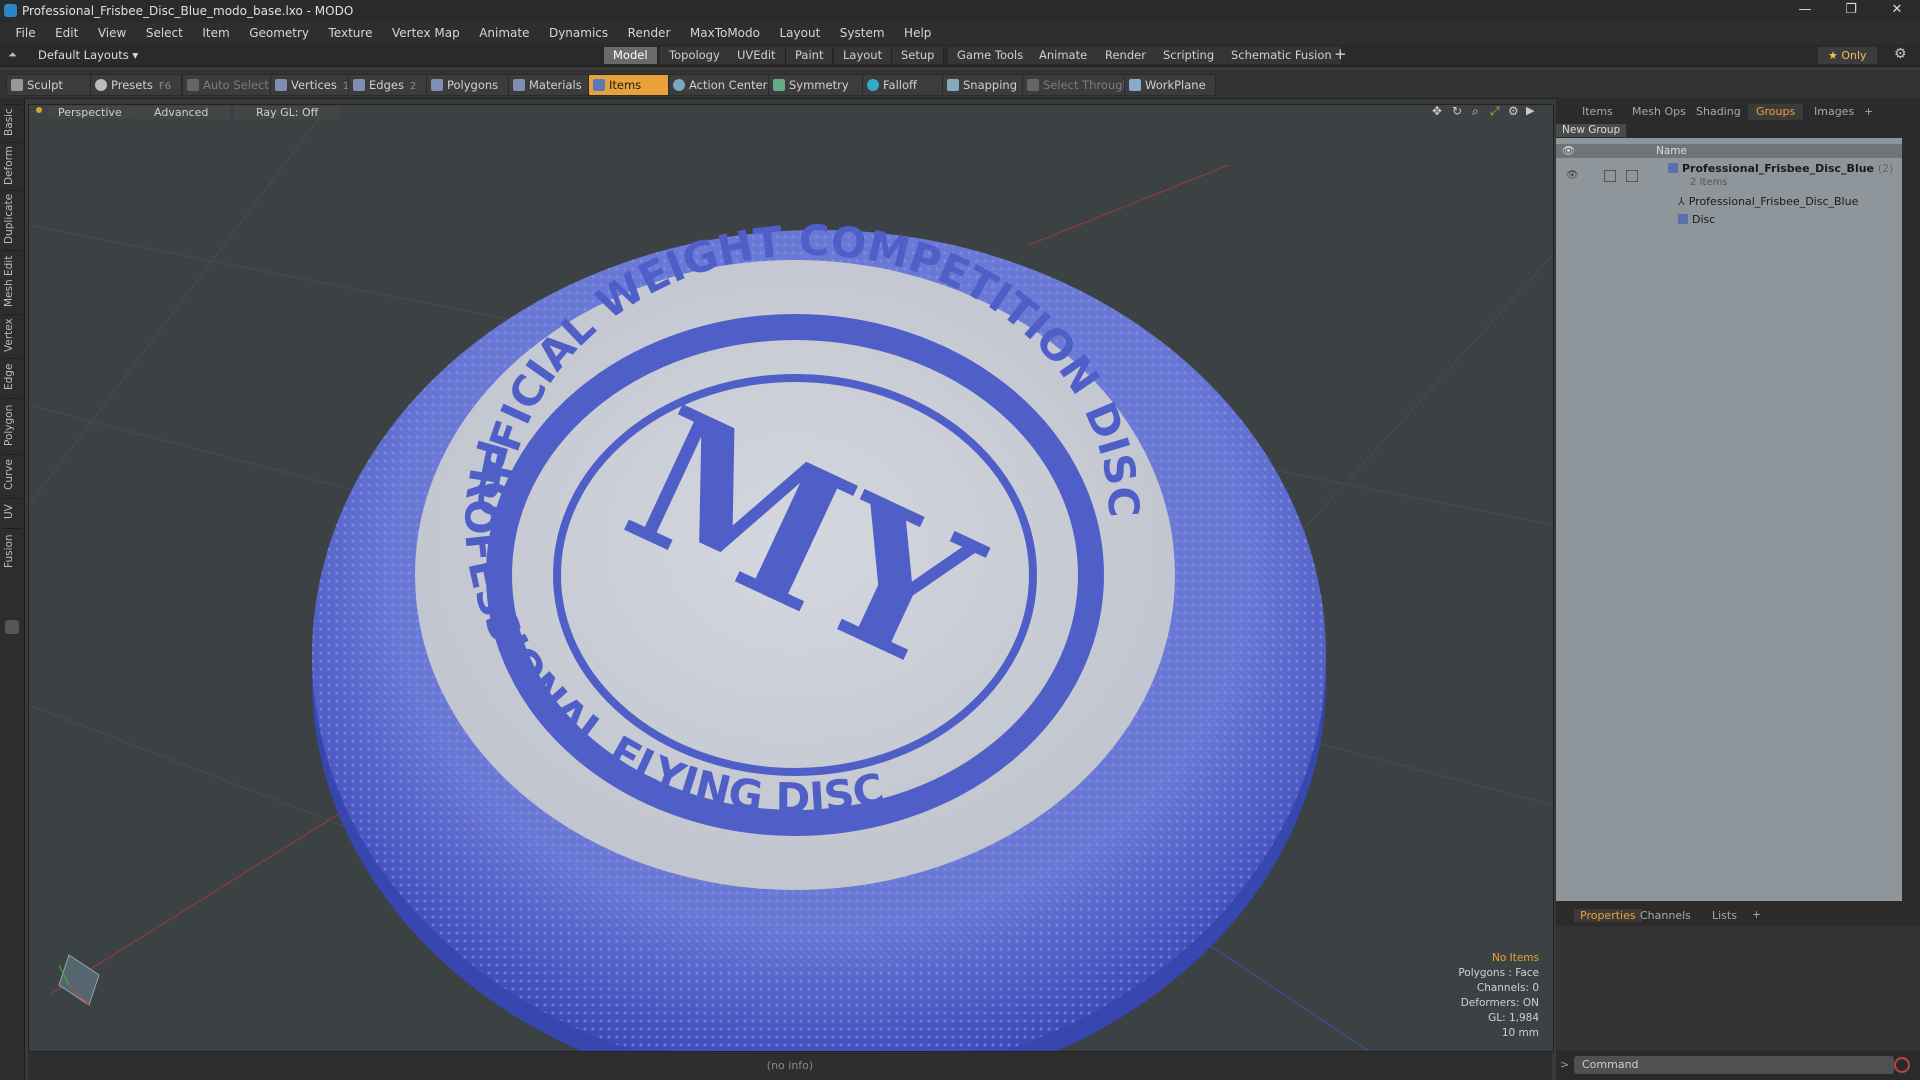  What do you see at coordinates (1805, 11) in the screenshot?
I see `minimize-button: —` at bounding box center [1805, 11].